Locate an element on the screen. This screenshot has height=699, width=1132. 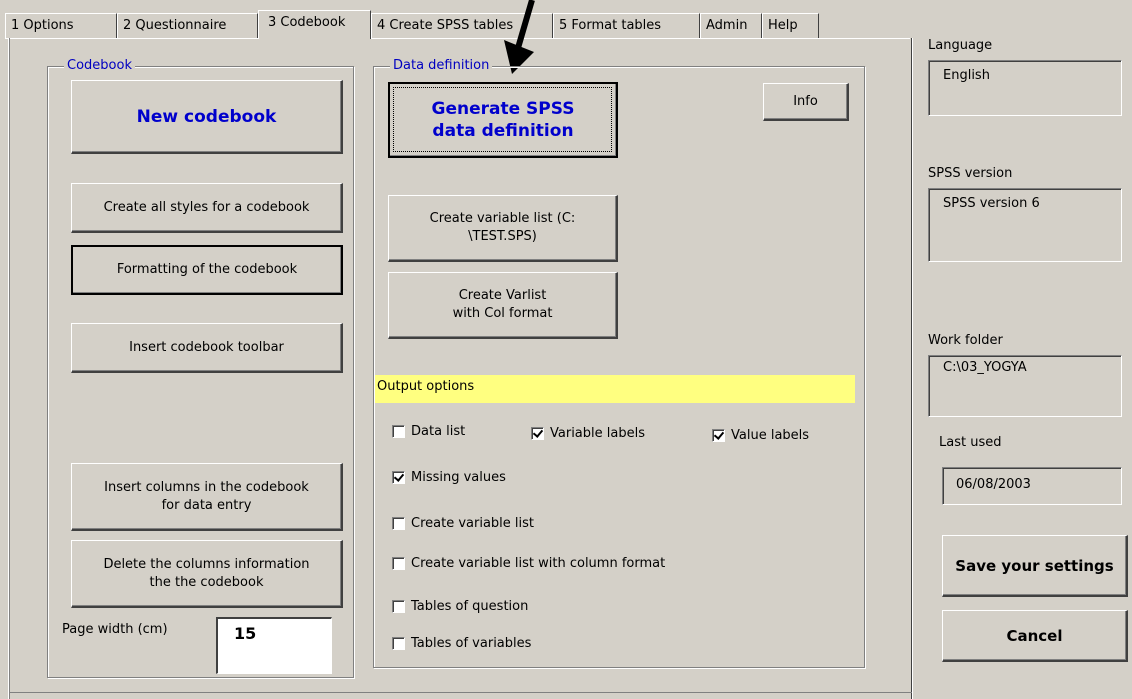
tables-of-question-checkbox: Tables of question is located at coordinates (460, 606).